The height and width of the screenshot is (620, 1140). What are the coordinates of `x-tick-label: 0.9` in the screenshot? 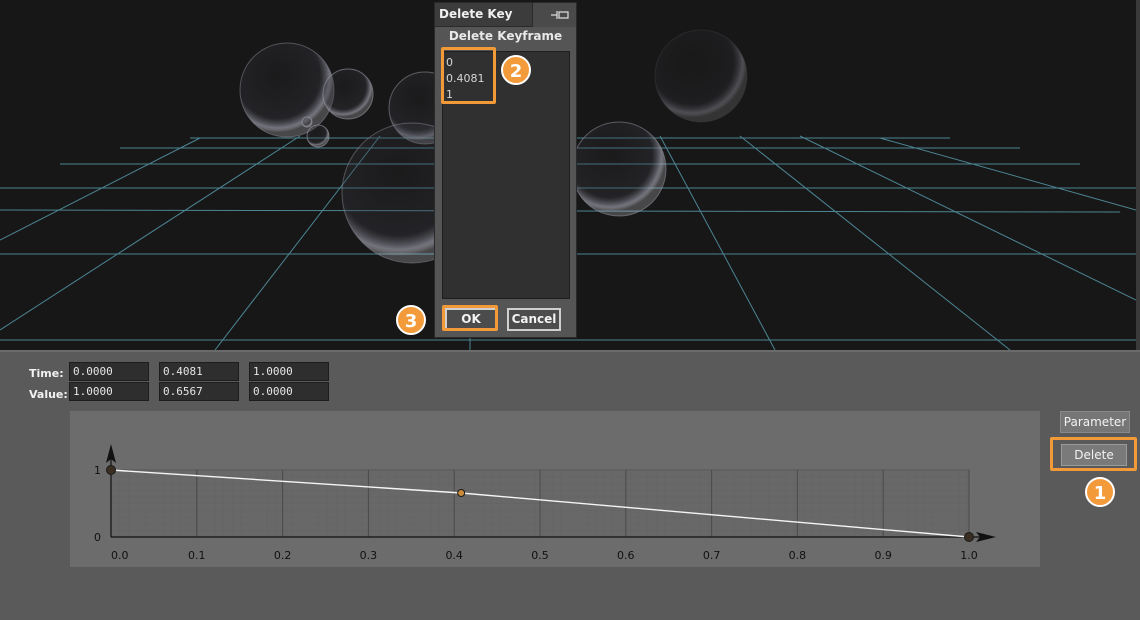 It's located at (883, 555).